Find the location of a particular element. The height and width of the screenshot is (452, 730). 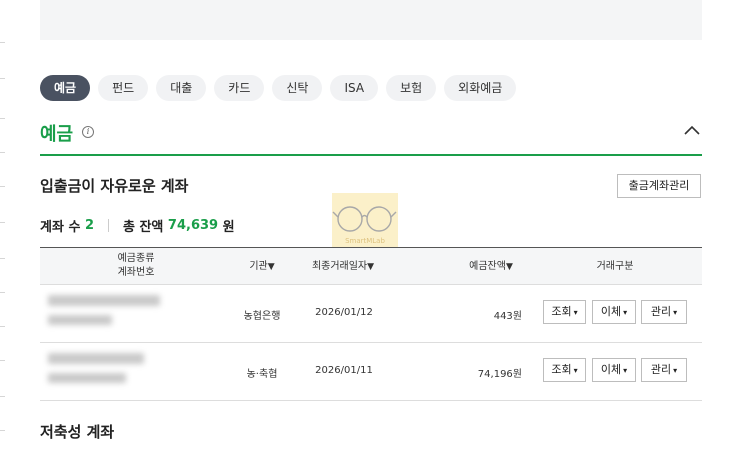

header-balance: 예금잔액▼ is located at coordinates (491, 267).